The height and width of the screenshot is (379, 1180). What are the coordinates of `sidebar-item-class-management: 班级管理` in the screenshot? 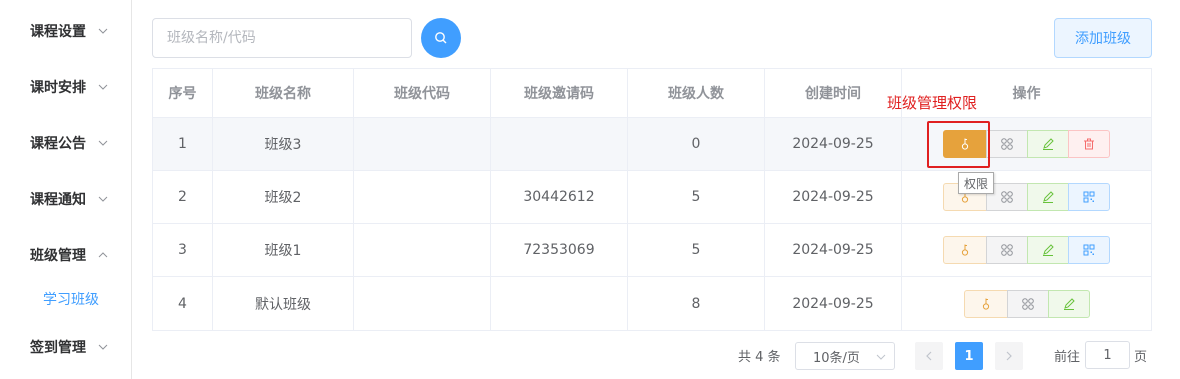 It's located at (69, 255).